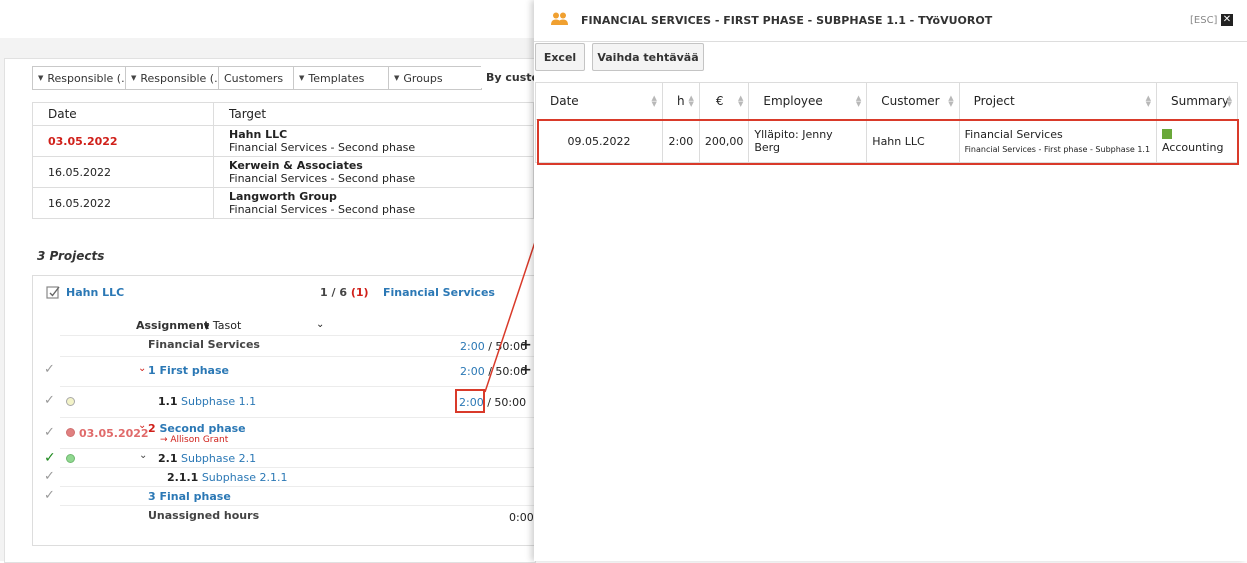 This screenshot has width=1247, height=563. I want to click on column-header-euro: € ▲ ▼, so click(724, 101).